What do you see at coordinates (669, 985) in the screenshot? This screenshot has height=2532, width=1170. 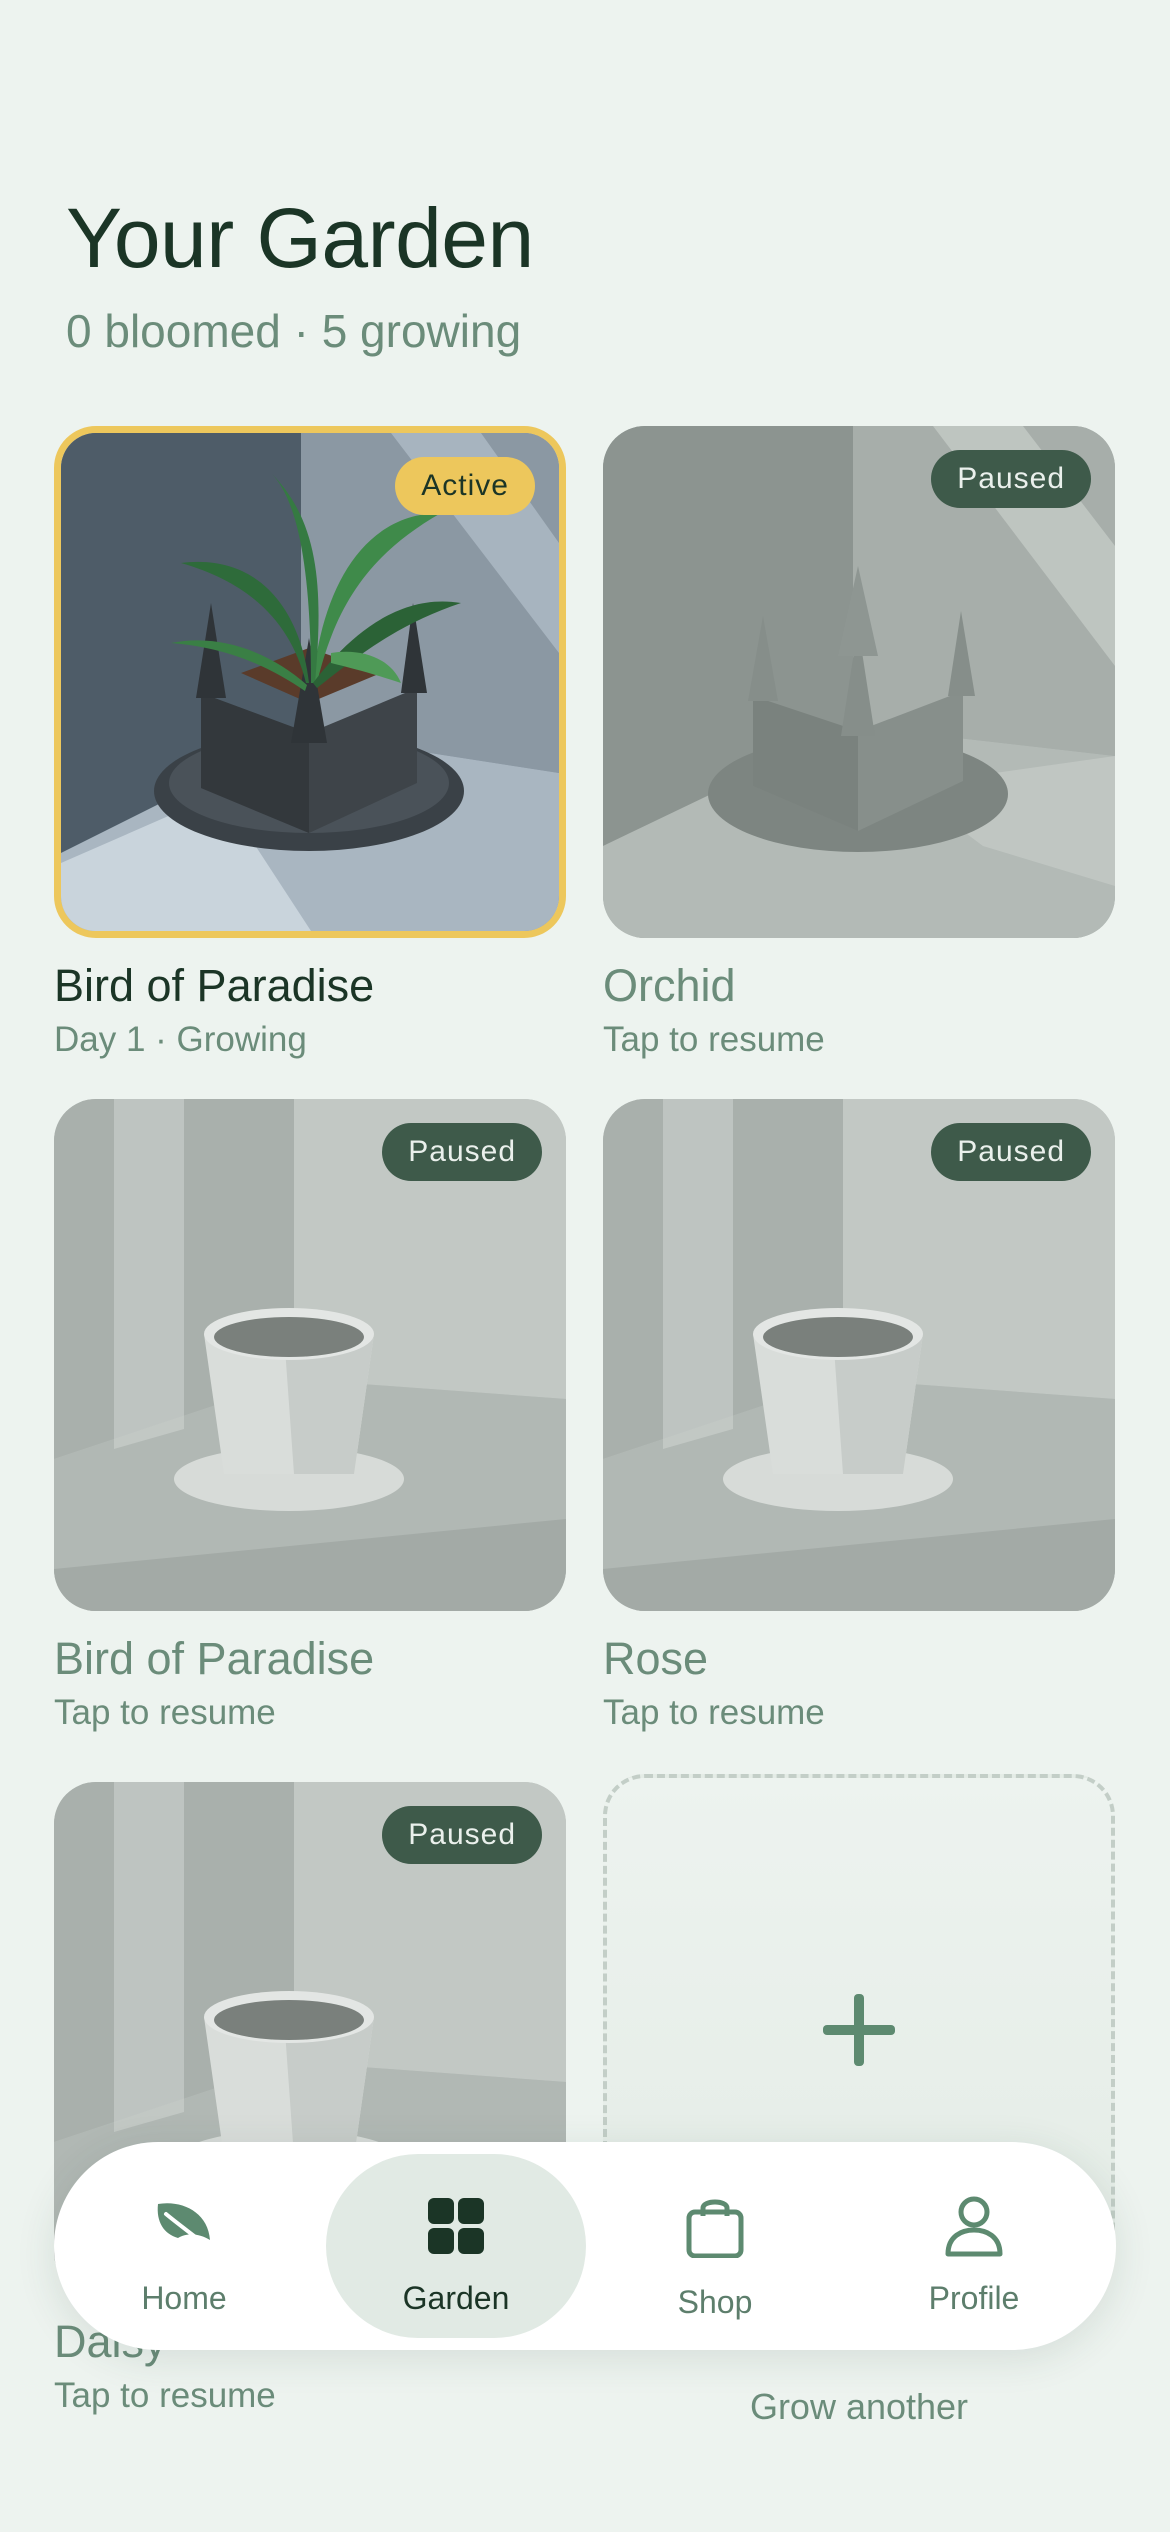 I see `plant-name: Orchid` at bounding box center [669, 985].